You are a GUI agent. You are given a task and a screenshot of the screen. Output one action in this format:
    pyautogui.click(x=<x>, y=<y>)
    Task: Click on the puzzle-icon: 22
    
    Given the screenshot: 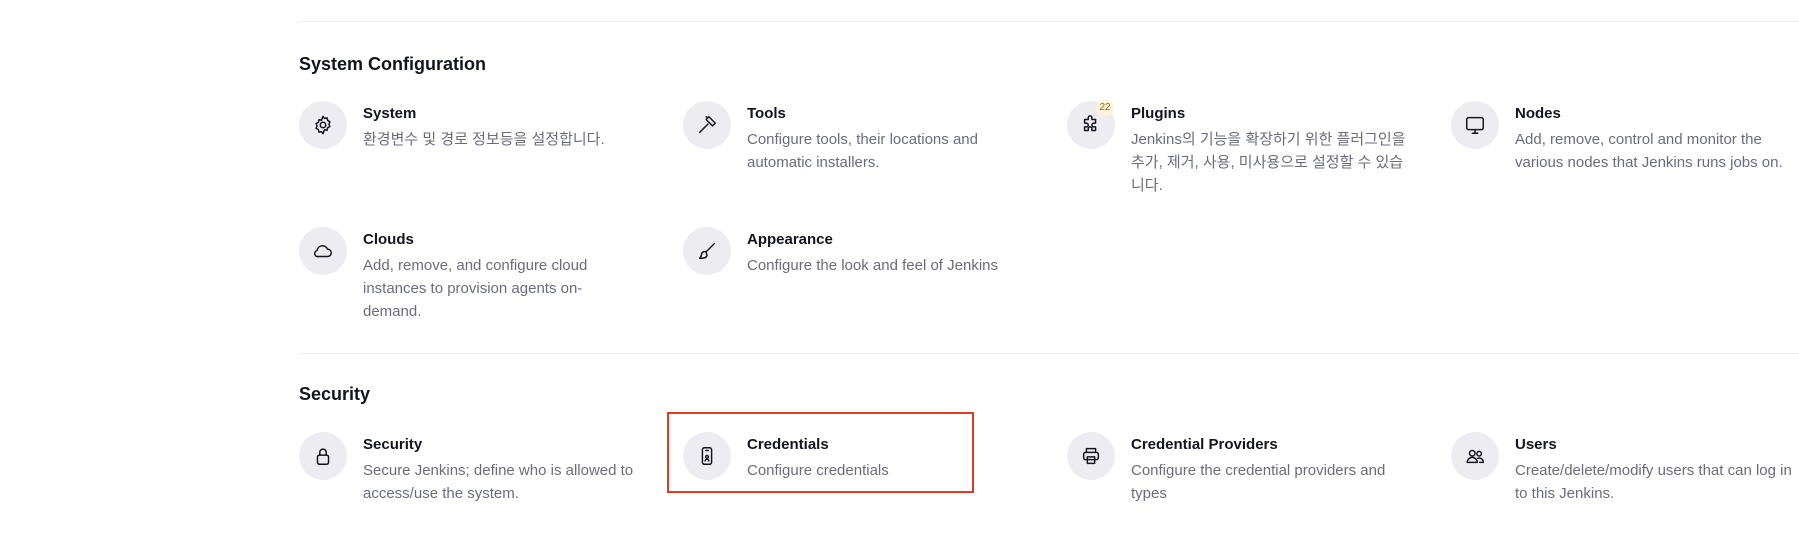 What is the action you would take?
    pyautogui.click(x=1091, y=124)
    